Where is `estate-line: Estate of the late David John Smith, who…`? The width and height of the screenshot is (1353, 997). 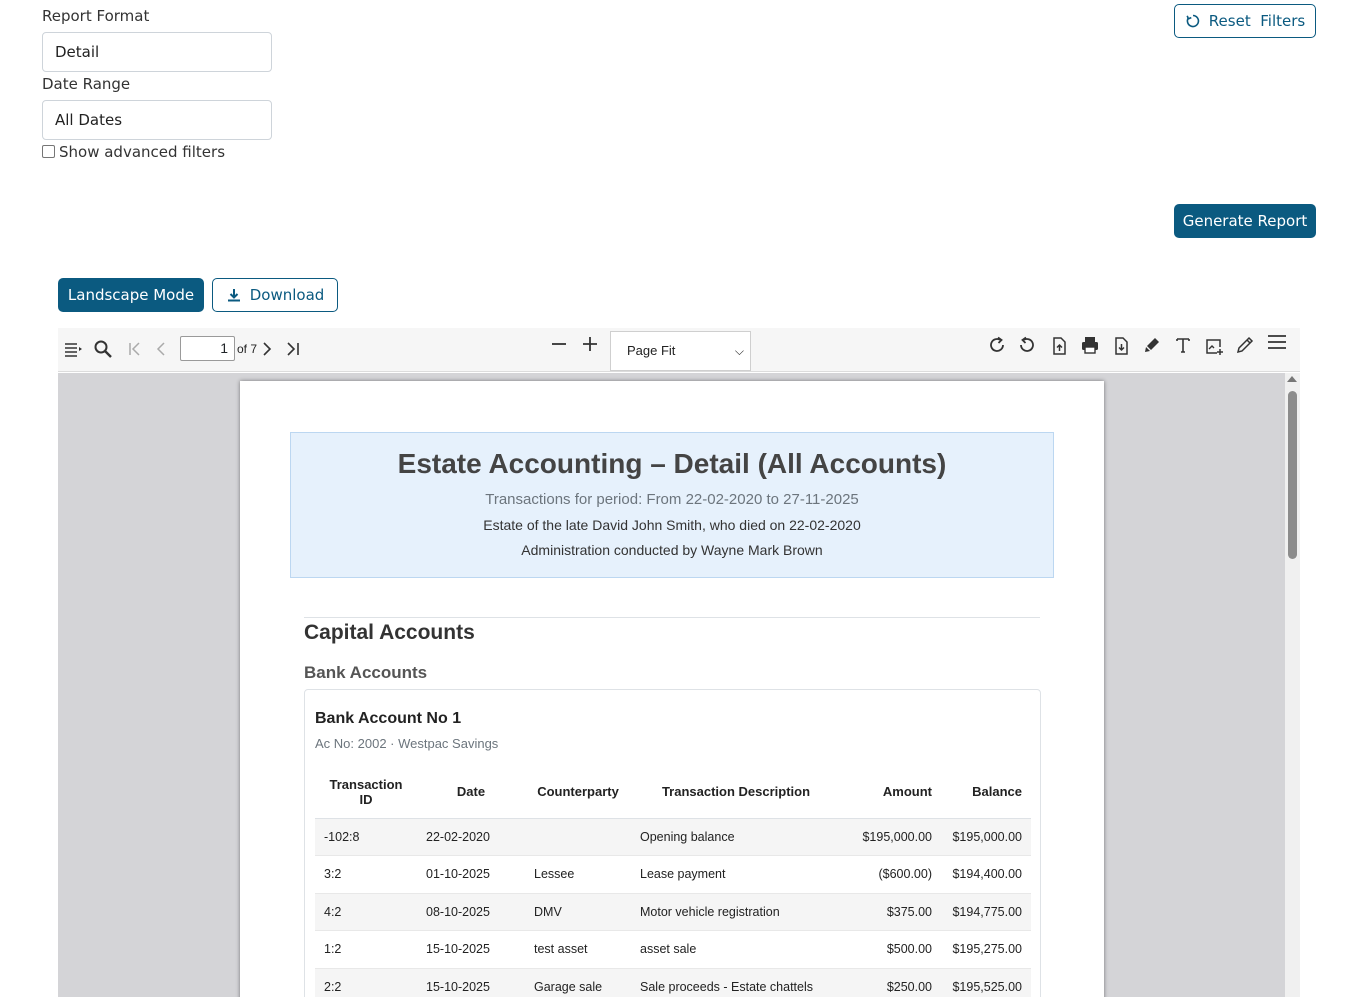
estate-line: Estate of the late David John Smith, who… is located at coordinates (672, 525).